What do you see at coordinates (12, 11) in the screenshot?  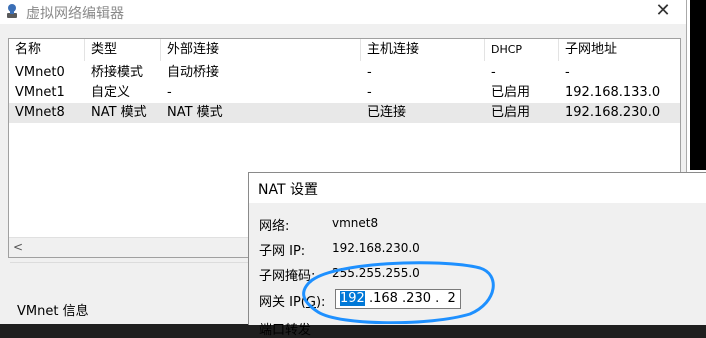 I see `network-app-icon` at bounding box center [12, 11].